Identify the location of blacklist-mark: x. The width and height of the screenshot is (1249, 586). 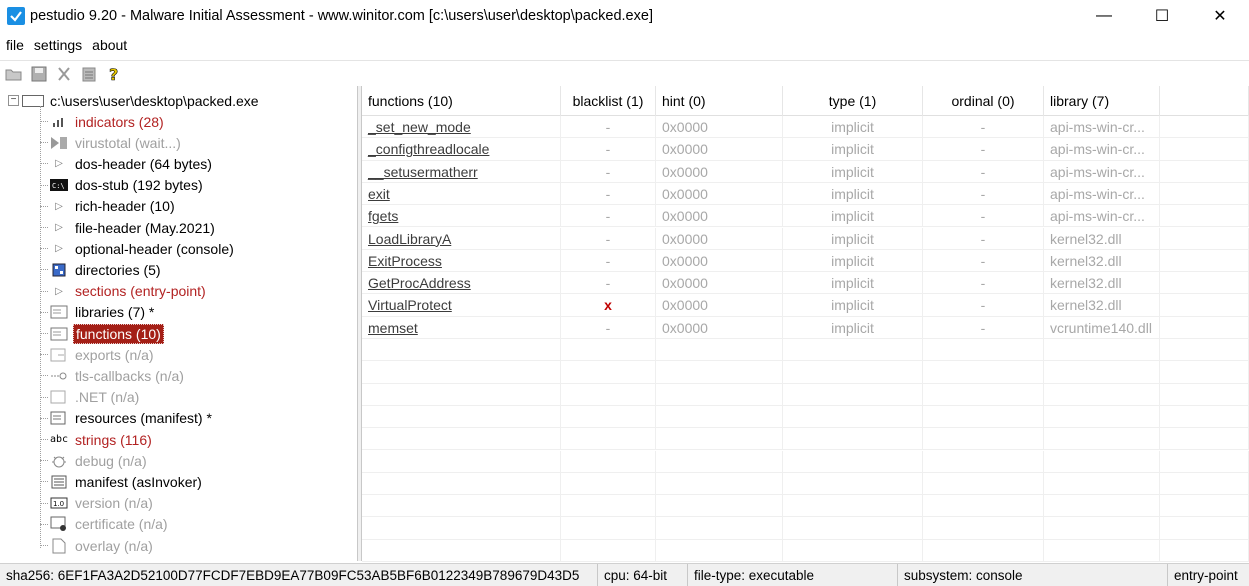
(608, 305).